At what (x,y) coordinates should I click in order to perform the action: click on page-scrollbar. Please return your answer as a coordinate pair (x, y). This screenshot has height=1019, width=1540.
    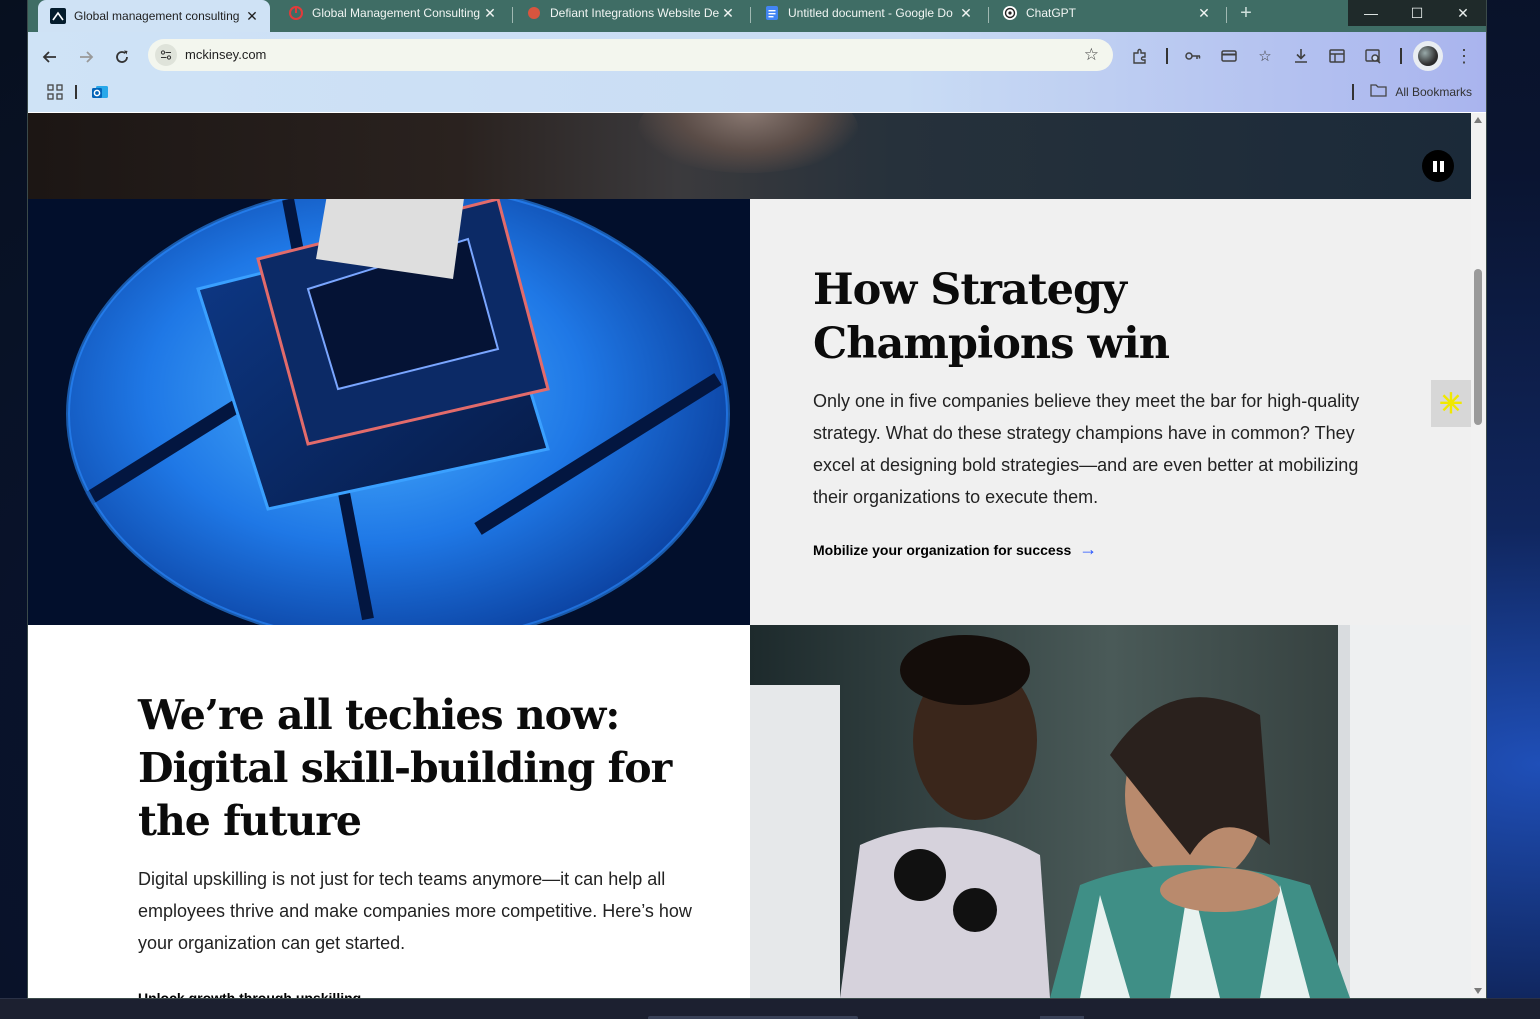
    Looking at the image, I should click on (1478, 555).